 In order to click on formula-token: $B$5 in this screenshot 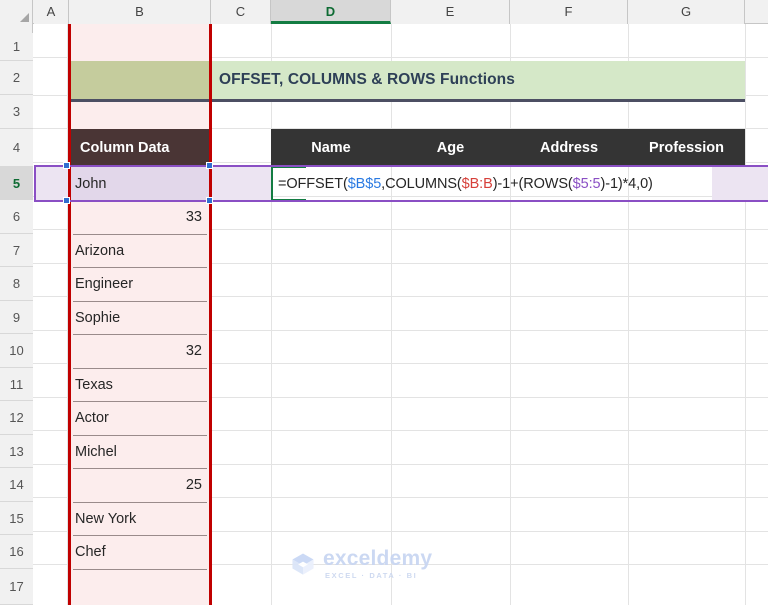, I will do `click(364, 183)`.